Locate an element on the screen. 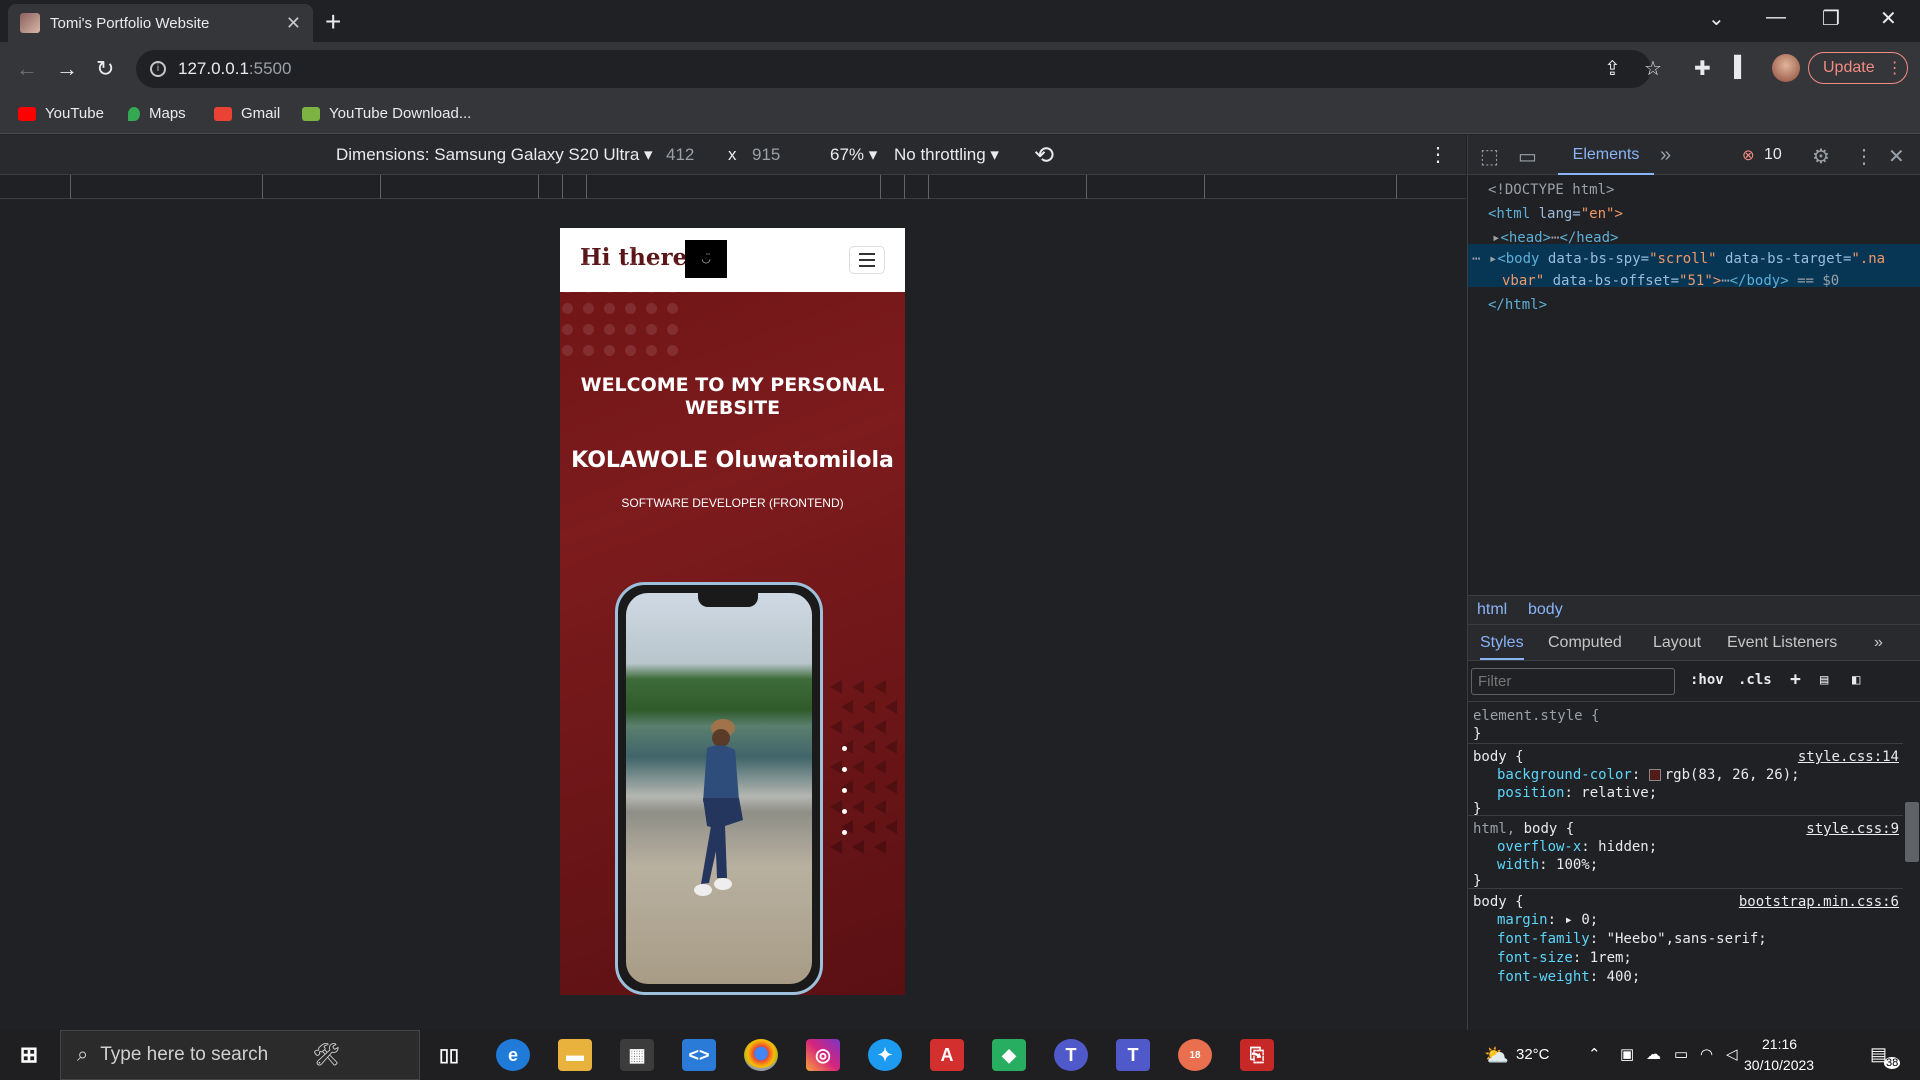 Image resolution: width=1920 pixels, height=1080 pixels. temperature: 32°C is located at coordinates (1533, 1054).